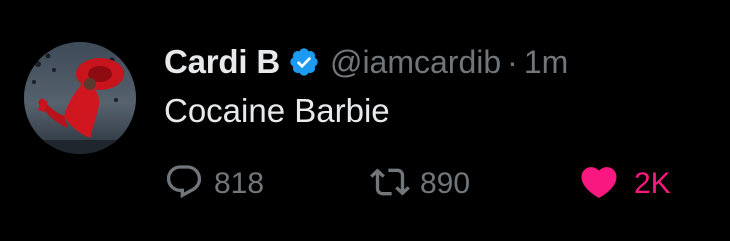 Image resolution: width=730 pixels, height=241 pixels. Describe the element at coordinates (184, 184) in the screenshot. I see `reply-icon` at that location.